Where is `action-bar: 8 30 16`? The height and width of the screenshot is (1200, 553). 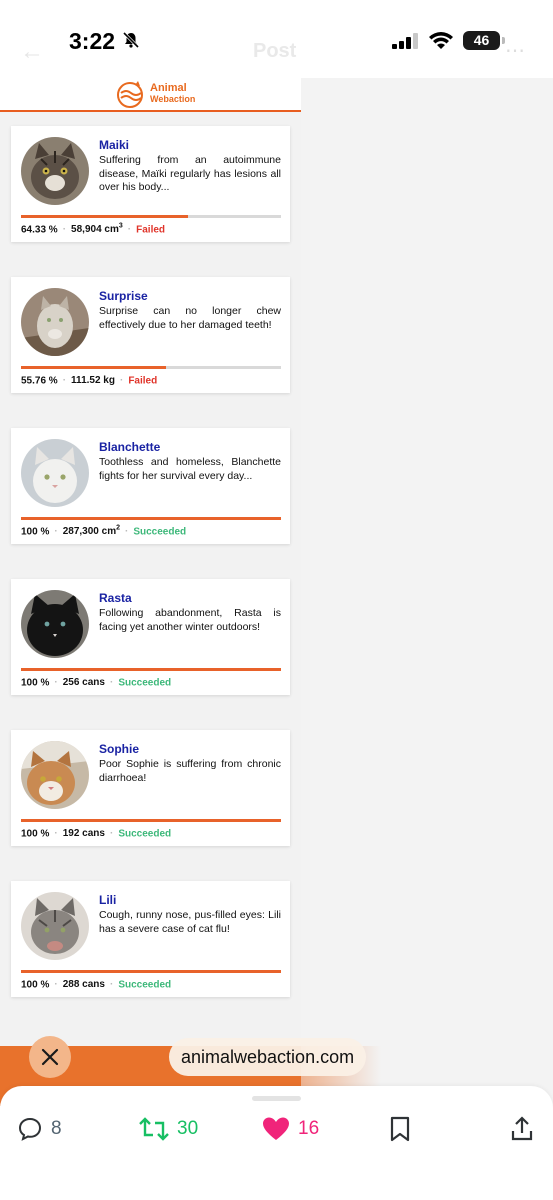
action-bar: 8 30 16 is located at coordinates (276, 1143).